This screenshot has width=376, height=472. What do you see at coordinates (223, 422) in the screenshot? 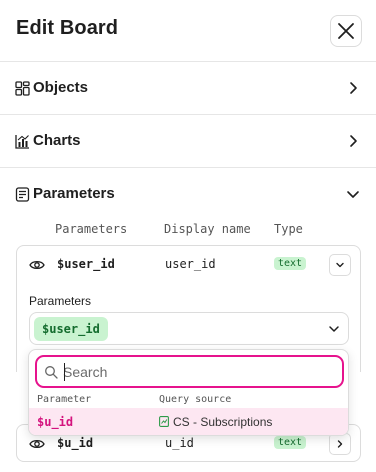
I see `option-query-source: CS - Subscriptions` at bounding box center [223, 422].